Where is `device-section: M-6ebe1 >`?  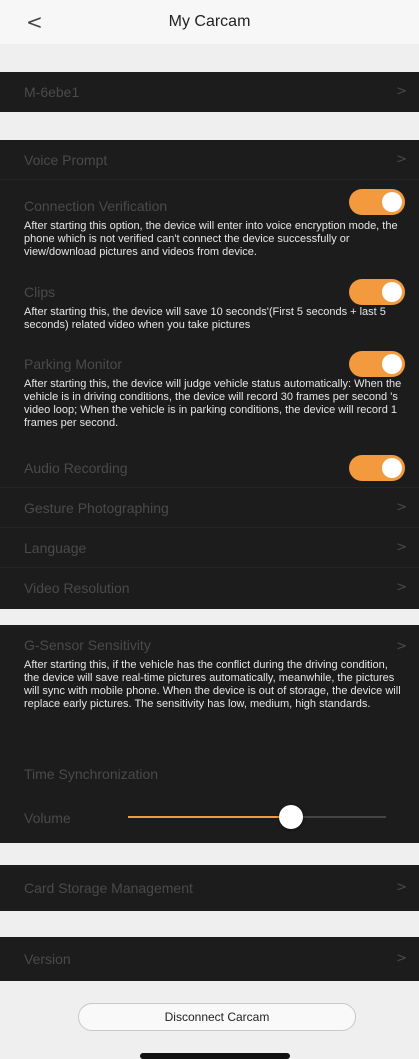 device-section: M-6ebe1 > is located at coordinates (209, 92).